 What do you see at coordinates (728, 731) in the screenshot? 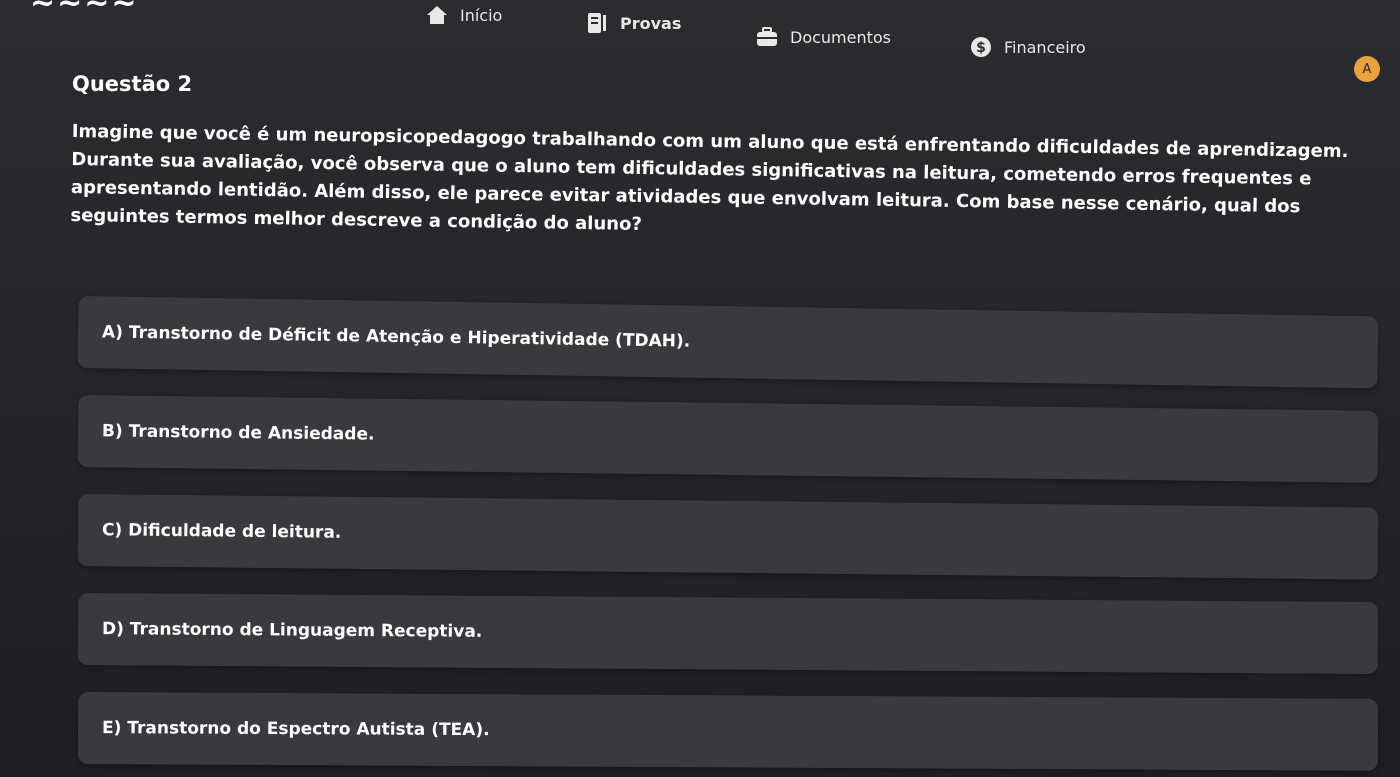
I see `answer-option-e: E) Transtorno do Espectro Autista (TEA).` at bounding box center [728, 731].